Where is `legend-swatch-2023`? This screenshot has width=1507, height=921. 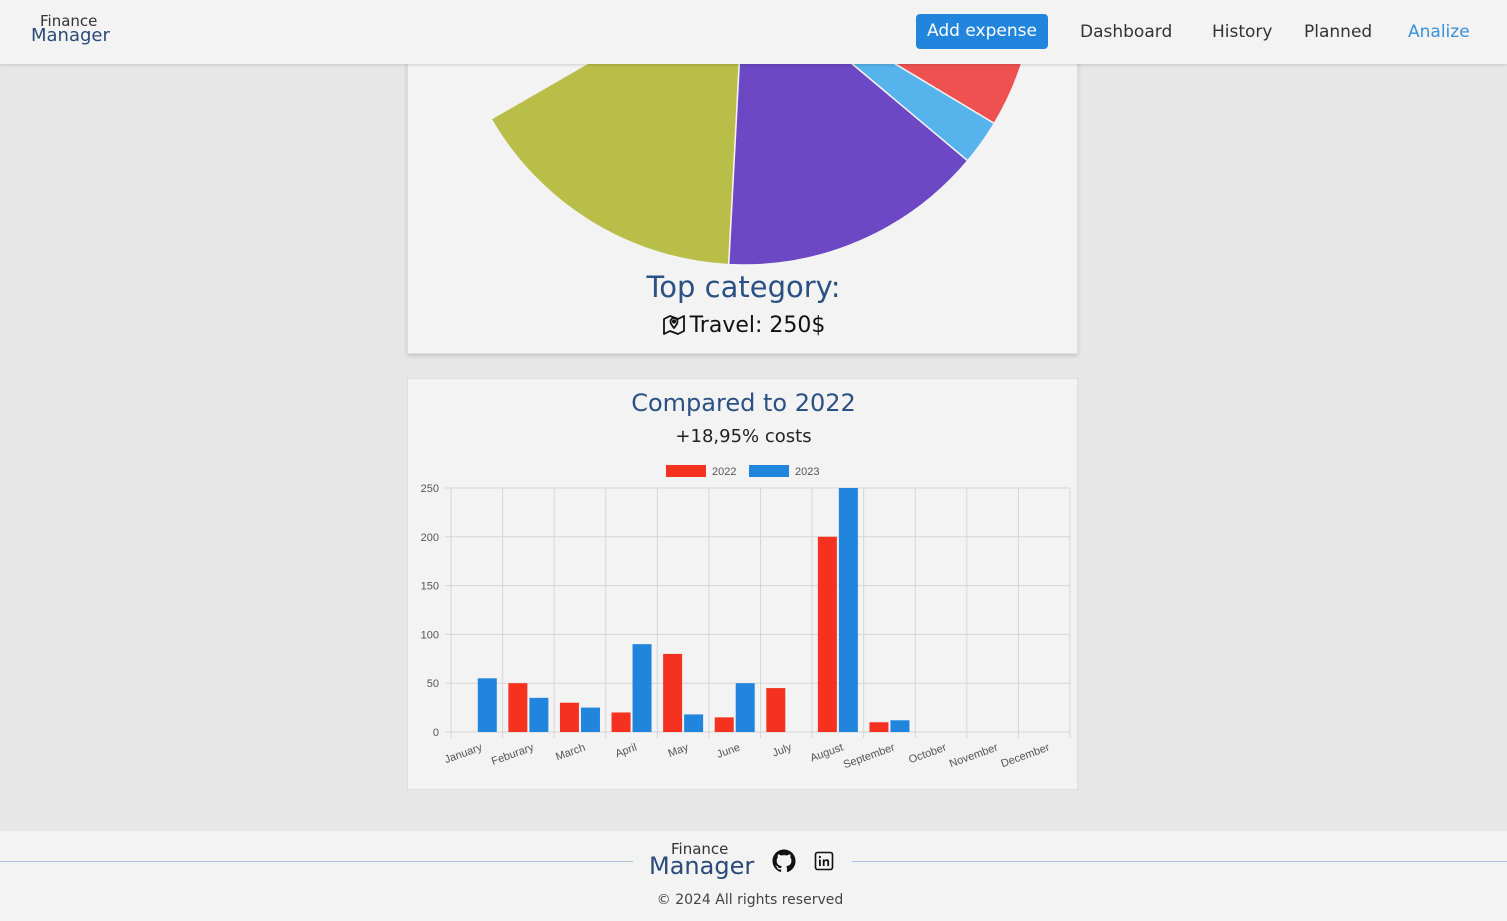 legend-swatch-2023 is located at coordinates (769, 471).